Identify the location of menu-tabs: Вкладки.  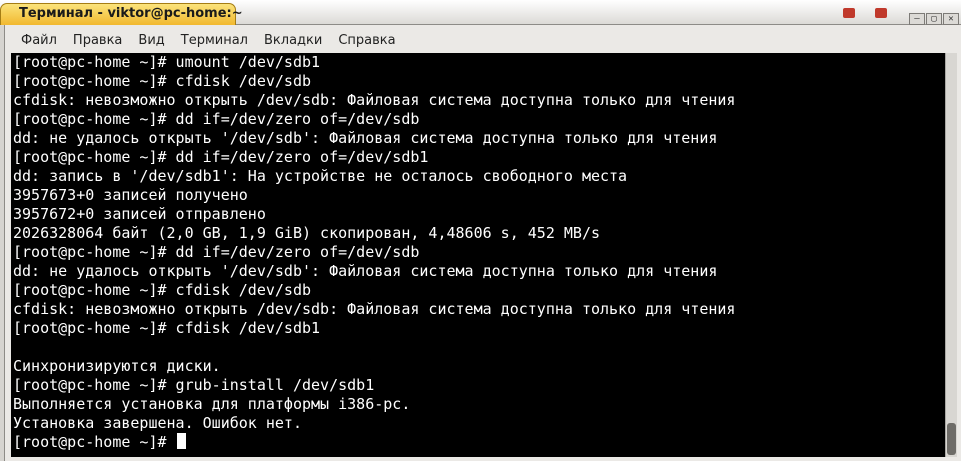
(293, 40).